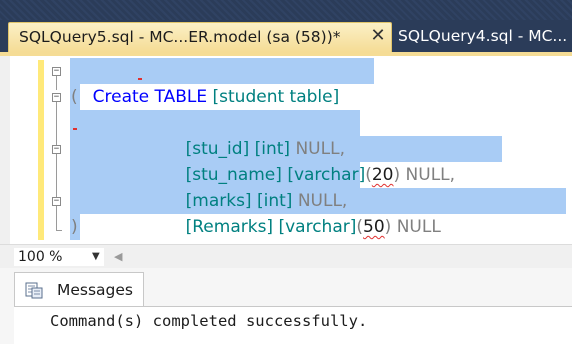 The image size is (572, 345). What do you see at coordinates (74, 227) in the screenshot?
I see `code-line-7: )` at bounding box center [74, 227].